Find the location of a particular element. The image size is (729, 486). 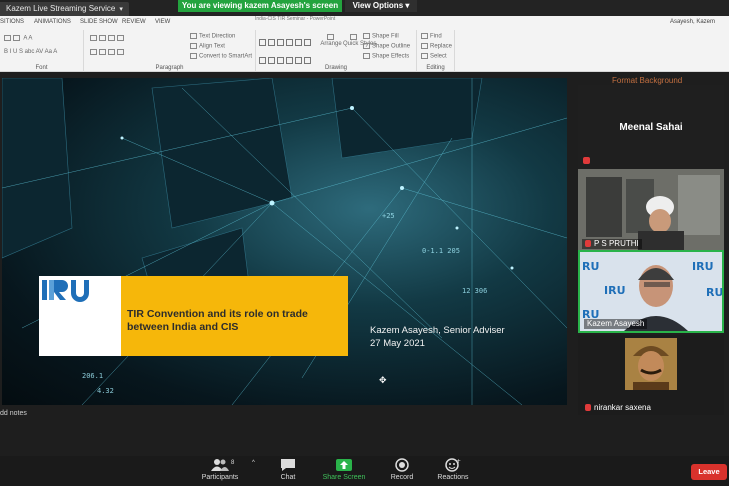

reactions-icon: + is located at coordinates (453, 465).